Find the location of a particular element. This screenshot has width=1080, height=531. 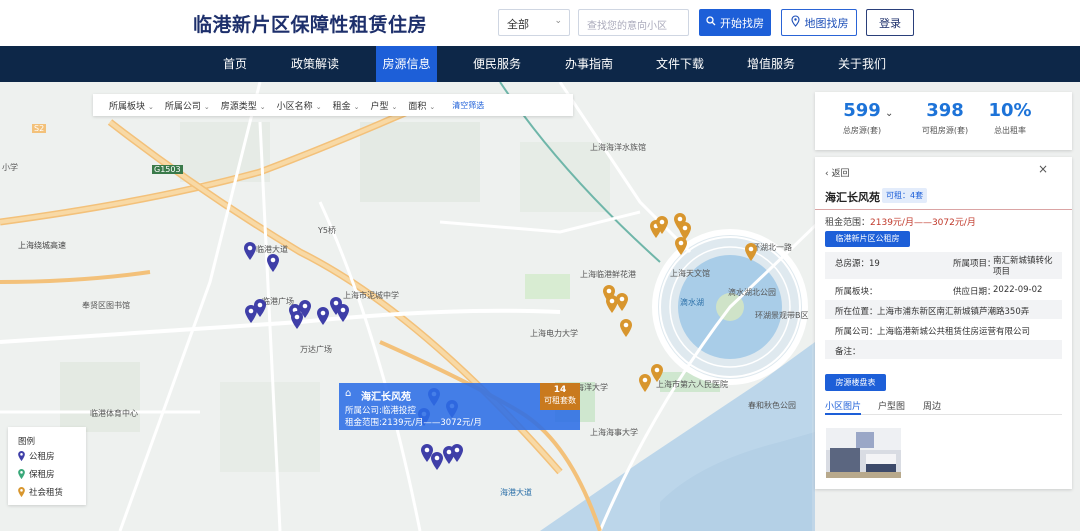

stat-value: 10% is located at coordinates (1010, 110).